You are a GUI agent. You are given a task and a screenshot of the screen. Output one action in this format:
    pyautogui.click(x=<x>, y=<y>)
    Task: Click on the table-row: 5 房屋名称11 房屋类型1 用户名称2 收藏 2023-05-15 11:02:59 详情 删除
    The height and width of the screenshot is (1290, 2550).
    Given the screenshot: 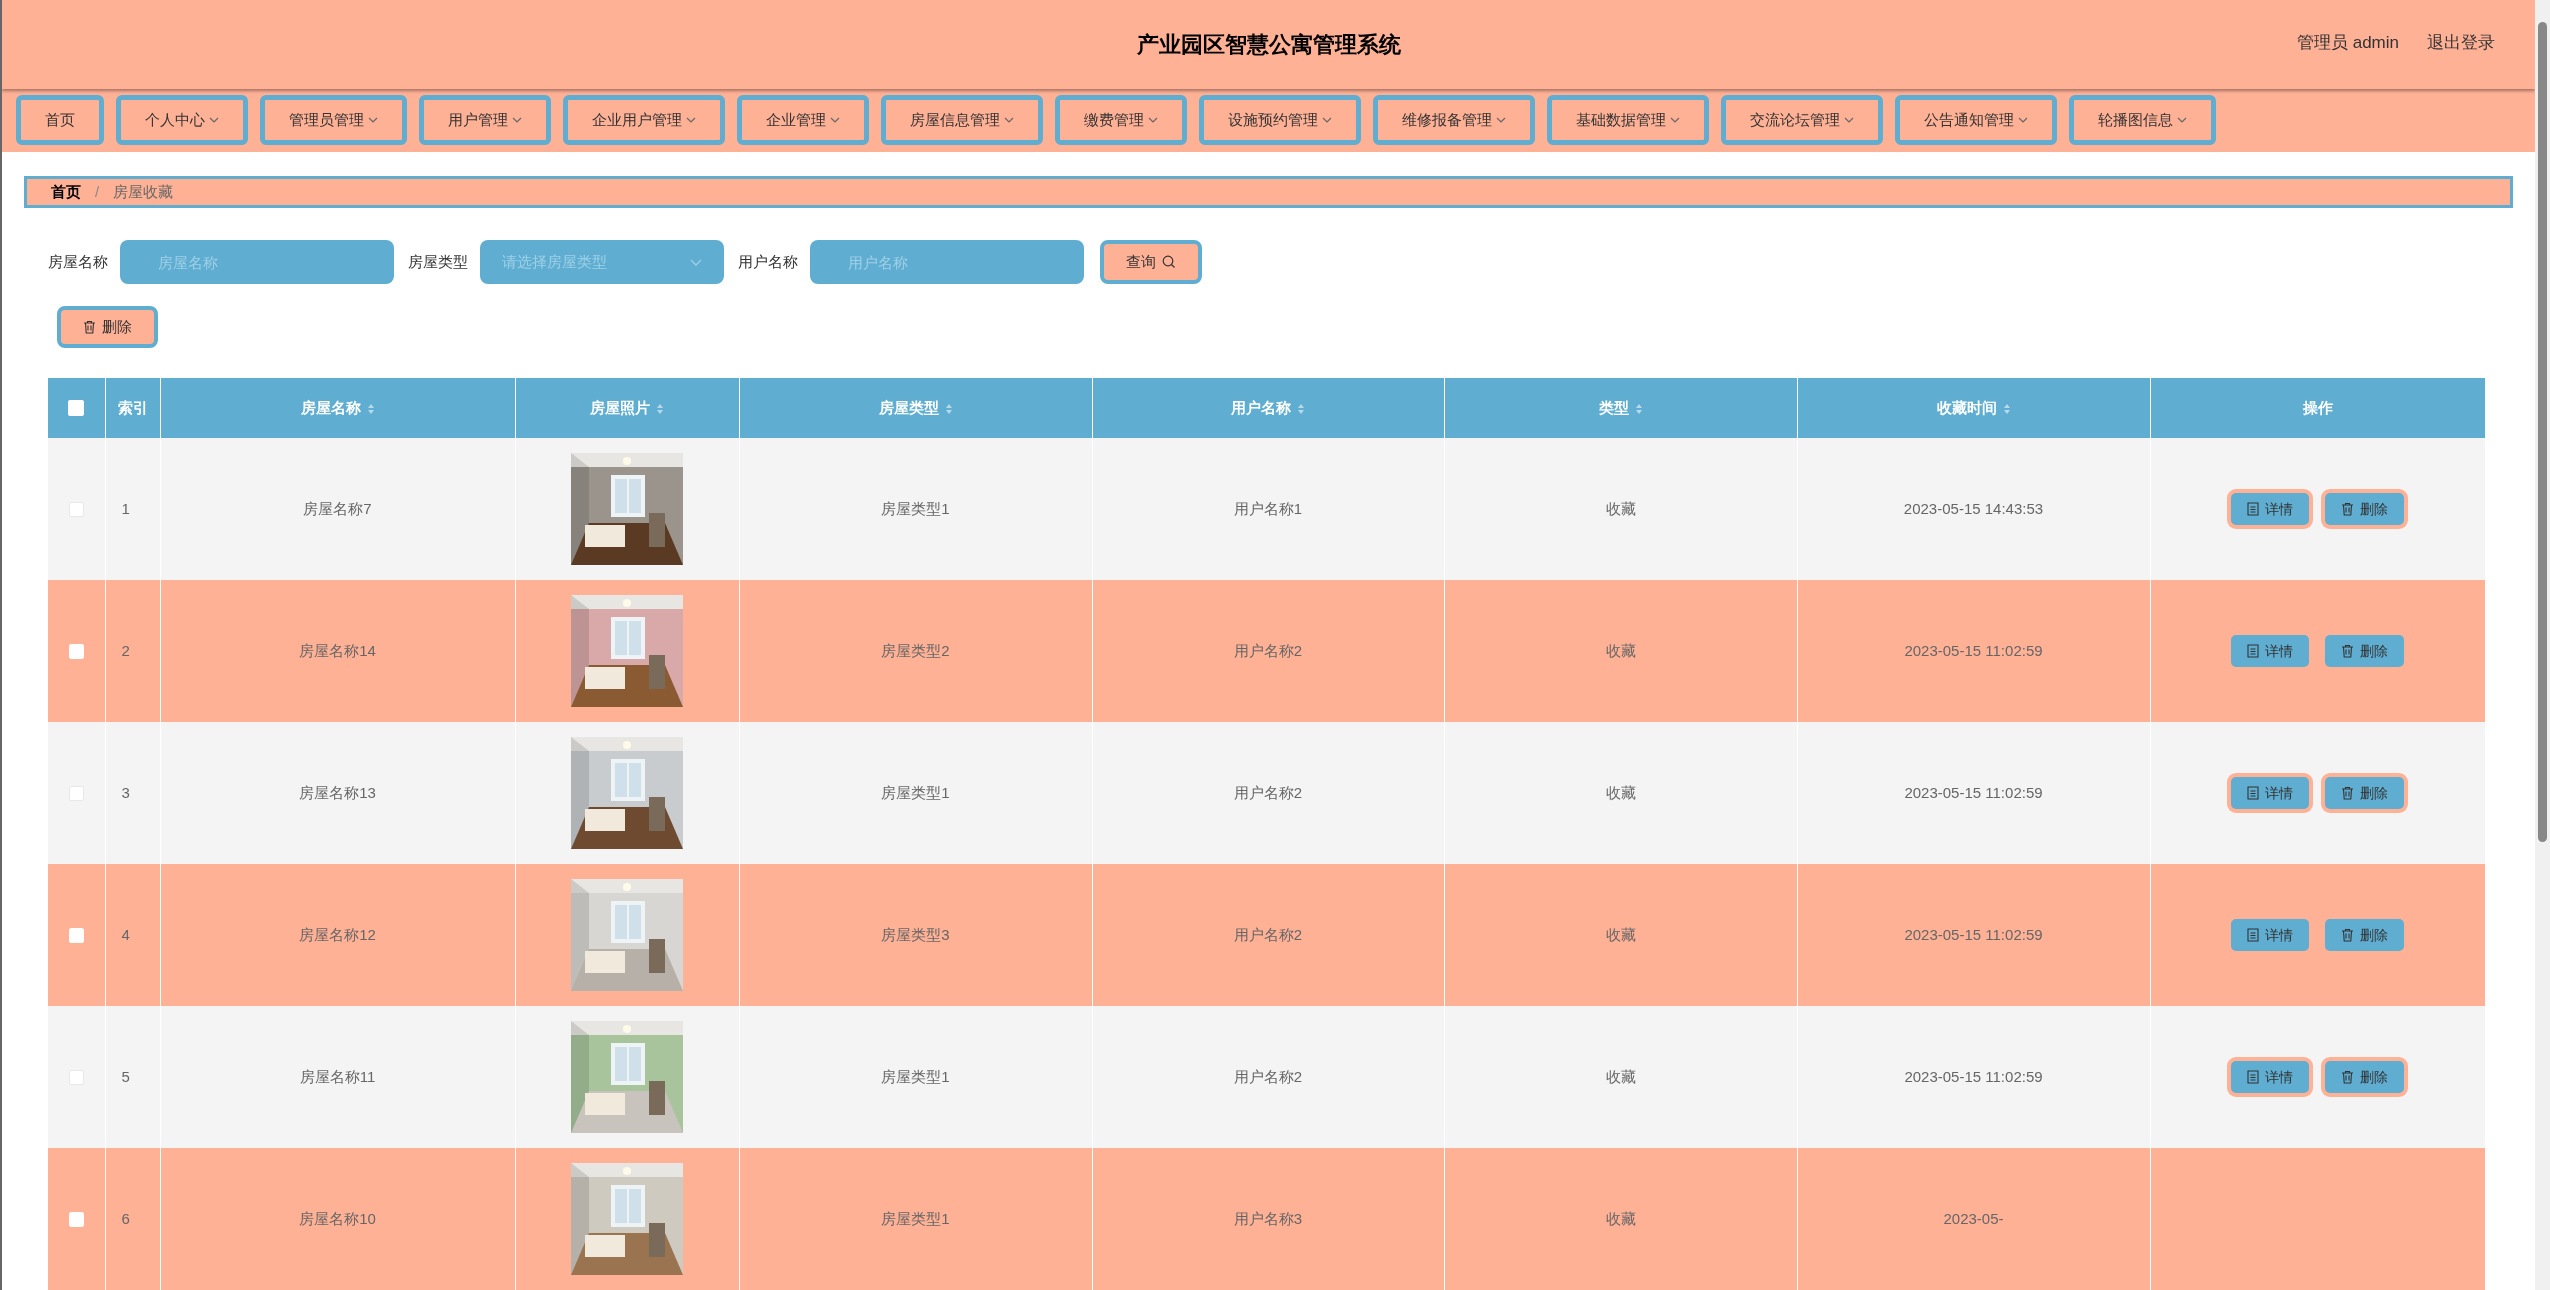 What is the action you would take?
    pyautogui.click(x=1266, y=1077)
    